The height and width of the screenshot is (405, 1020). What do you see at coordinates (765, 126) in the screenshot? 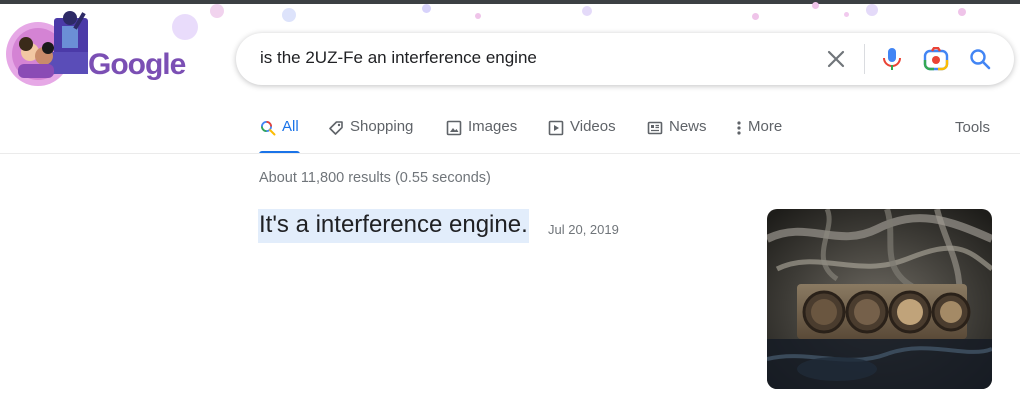
I see `tab-label: More` at bounding box center [765, 126].